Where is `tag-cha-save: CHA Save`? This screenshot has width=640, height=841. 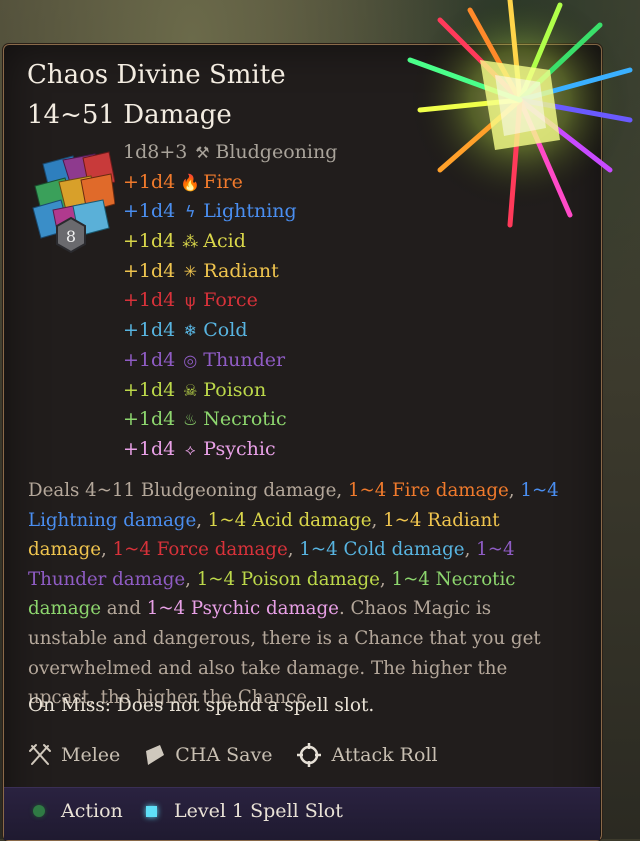
tag-cha-save: CHA Save is located at coordinates (208, 755).